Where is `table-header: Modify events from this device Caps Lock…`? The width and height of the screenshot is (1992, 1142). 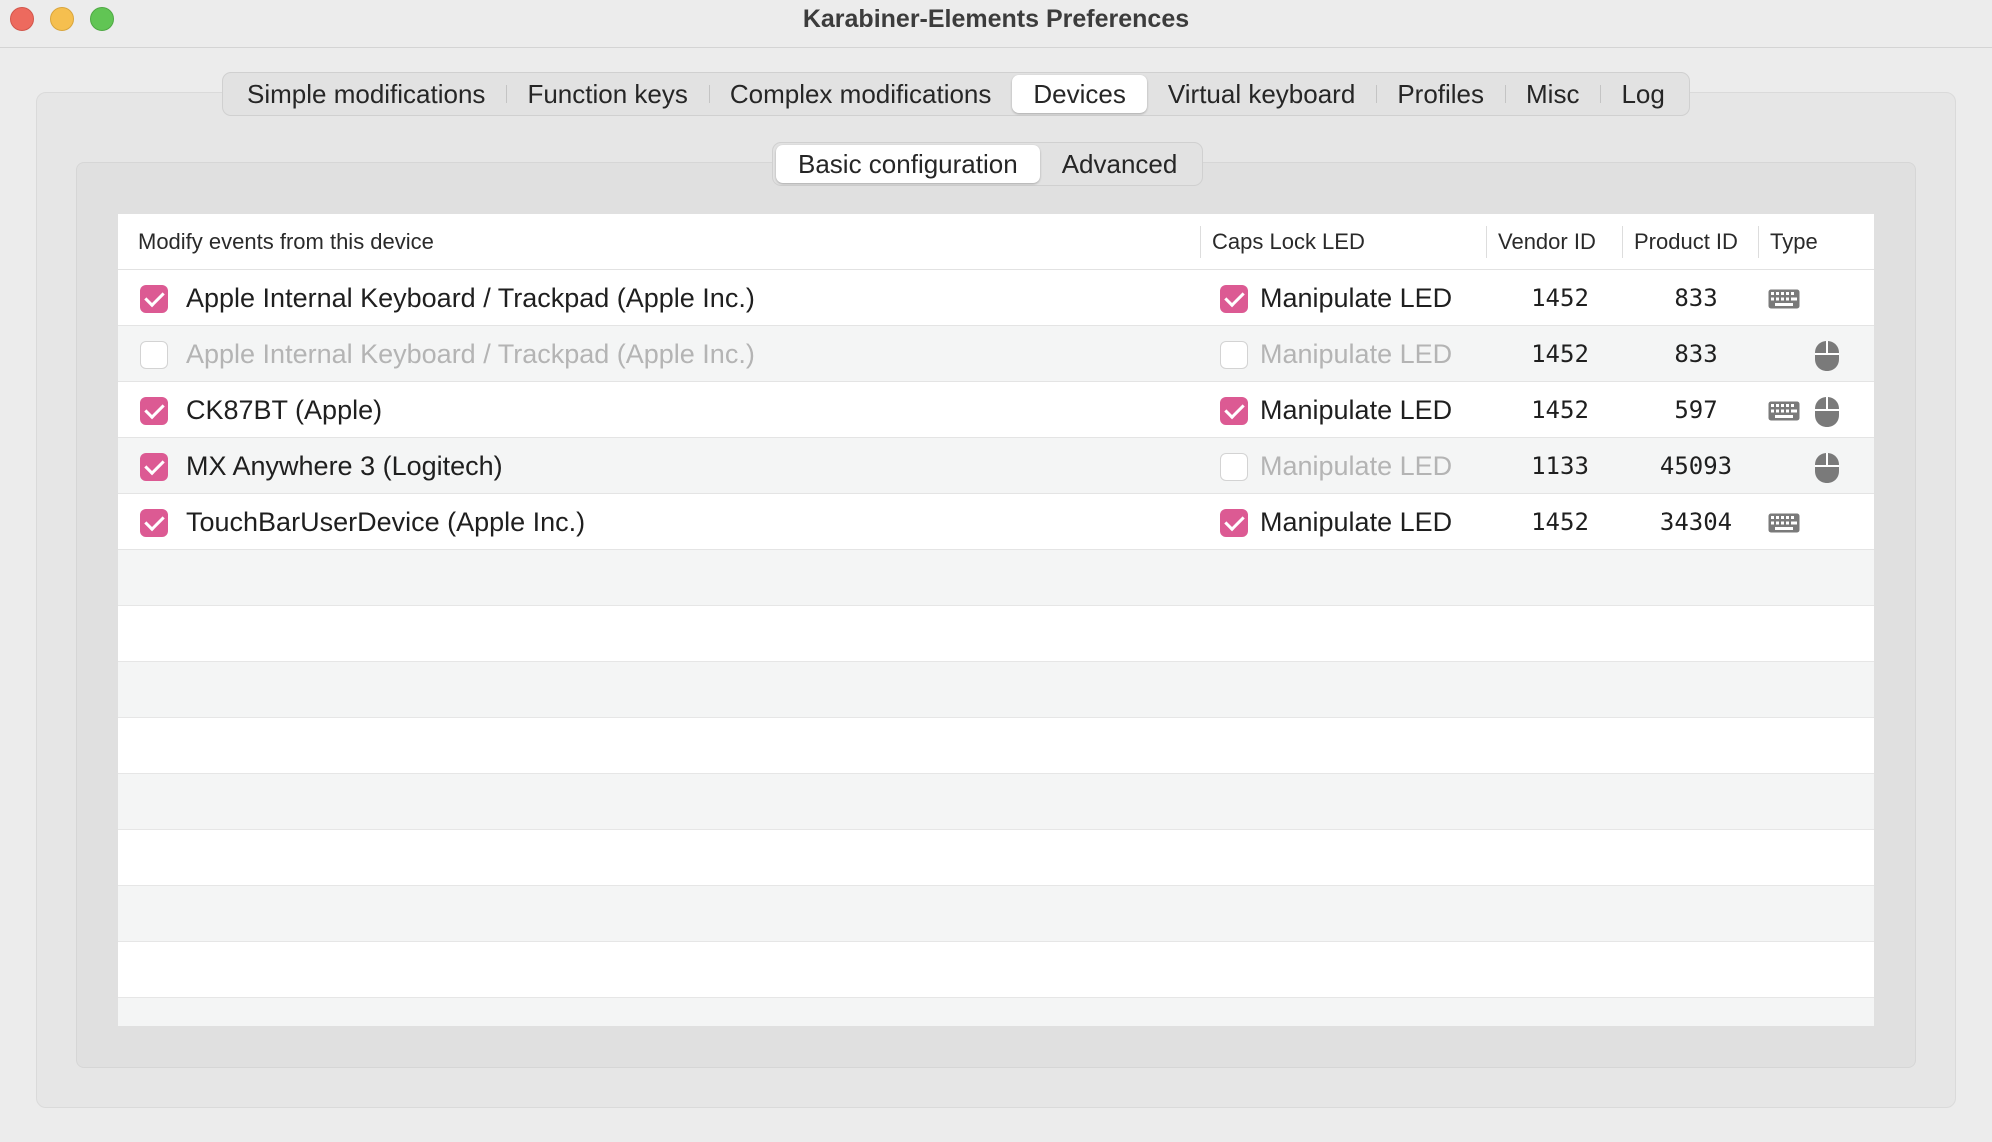 table-header: Modify events from this device Caps Lock… is located at coordinates (996, 242).